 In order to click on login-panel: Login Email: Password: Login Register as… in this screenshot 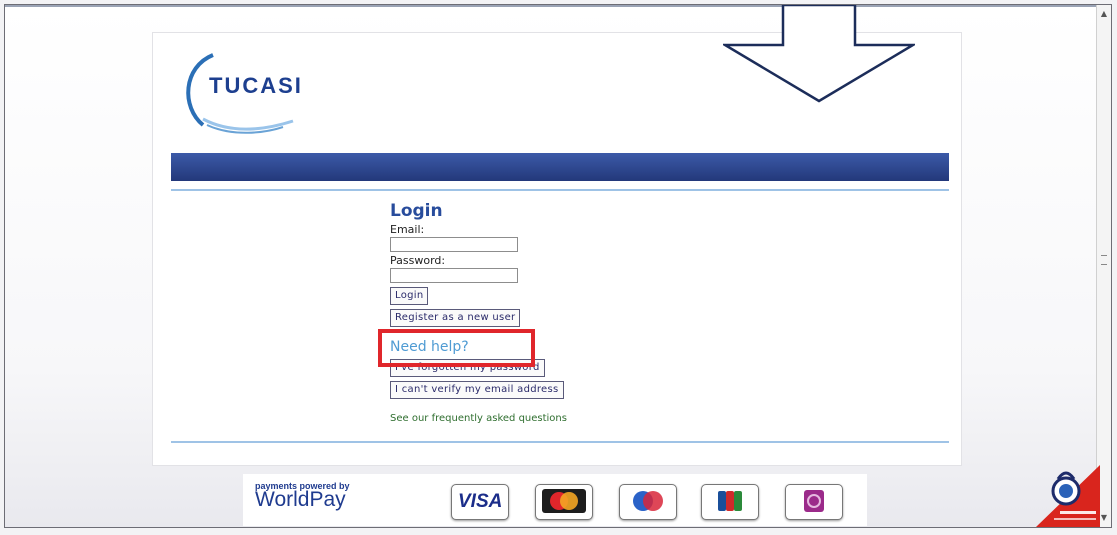, I will do `click(534, 312)`.